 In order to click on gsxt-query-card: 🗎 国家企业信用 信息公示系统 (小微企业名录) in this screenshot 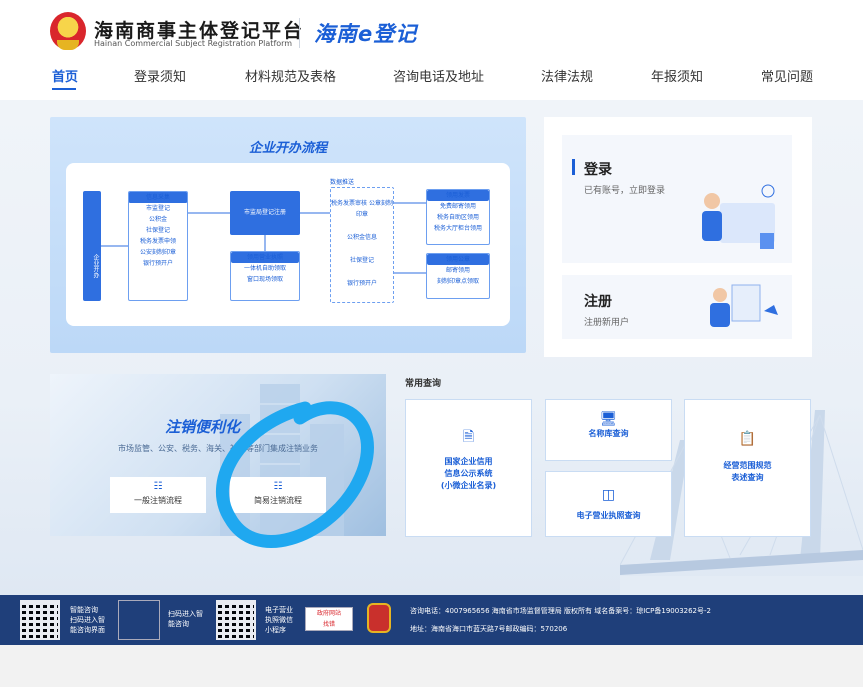, I will do `click(468, 468)`.